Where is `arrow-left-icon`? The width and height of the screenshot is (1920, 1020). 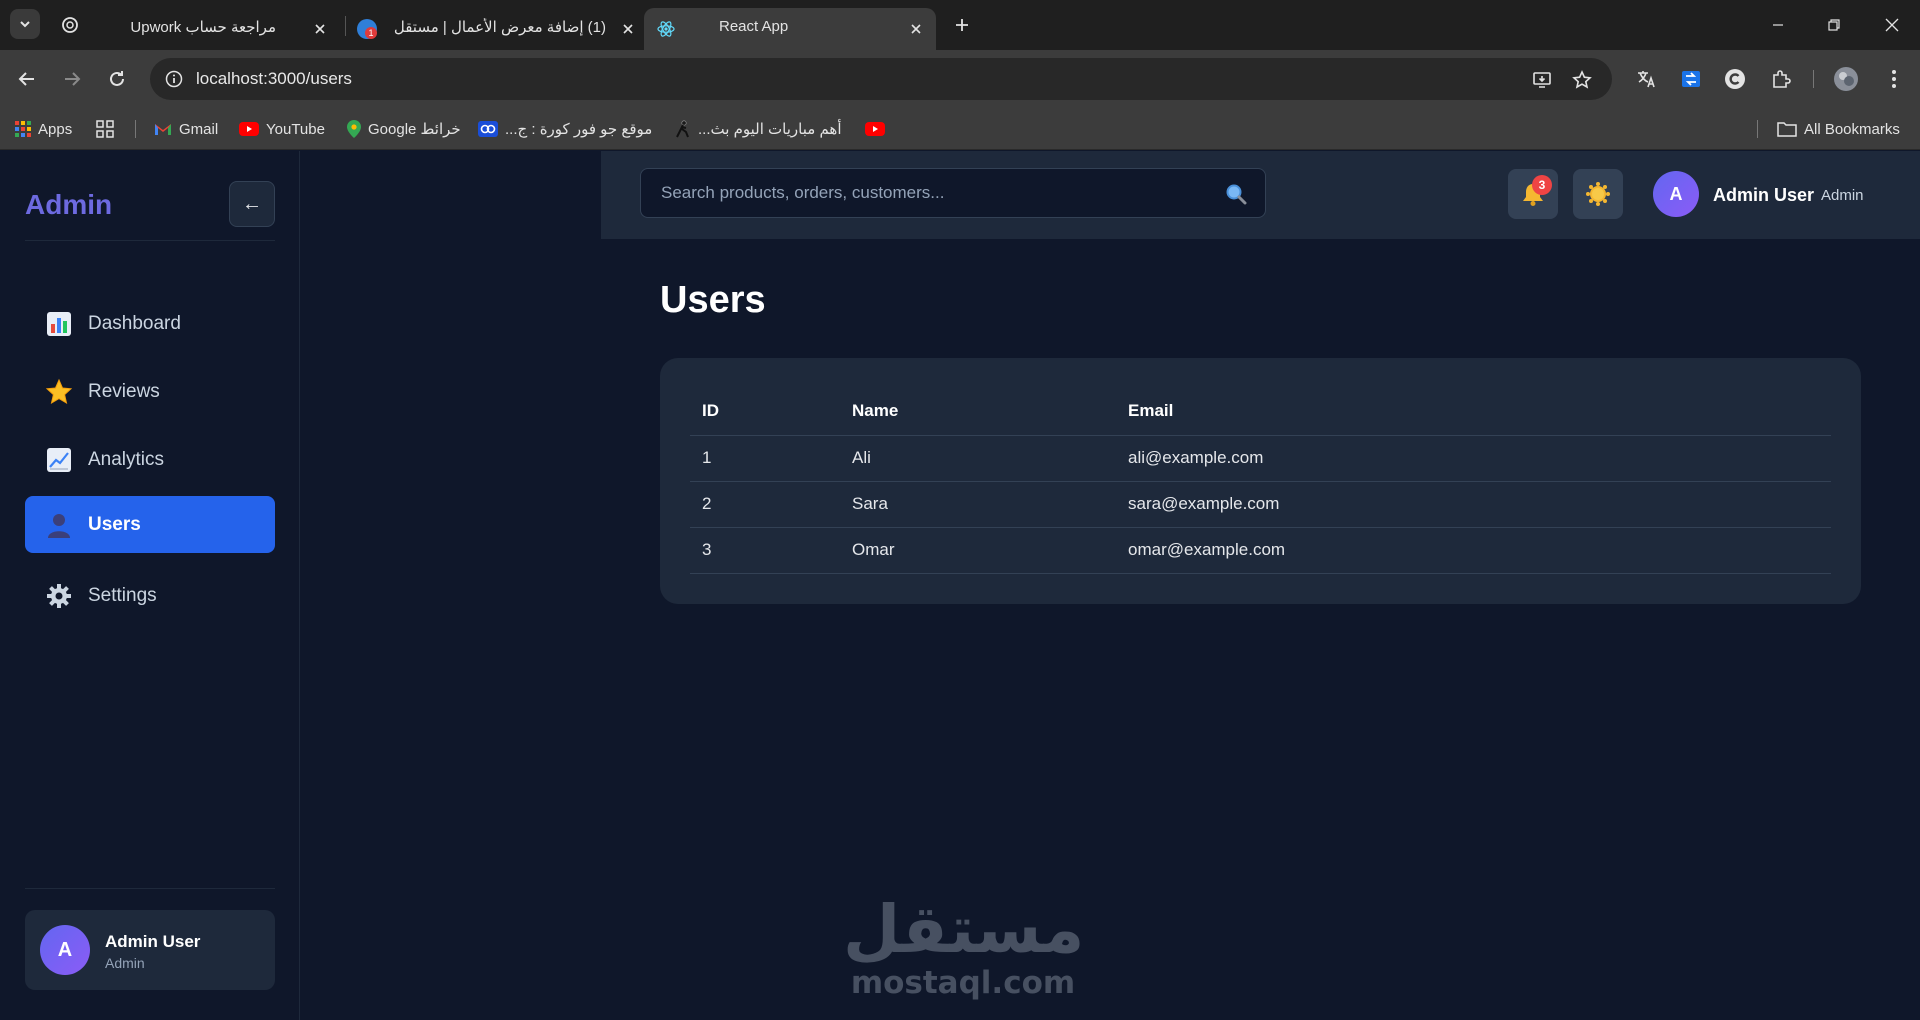
arrow-left-icon is located at coordinates (26, 79).